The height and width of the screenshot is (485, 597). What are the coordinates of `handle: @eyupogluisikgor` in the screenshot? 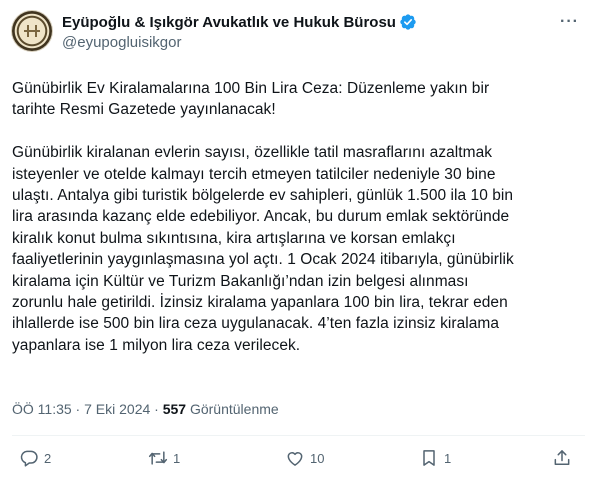 It's located at (239, 42).